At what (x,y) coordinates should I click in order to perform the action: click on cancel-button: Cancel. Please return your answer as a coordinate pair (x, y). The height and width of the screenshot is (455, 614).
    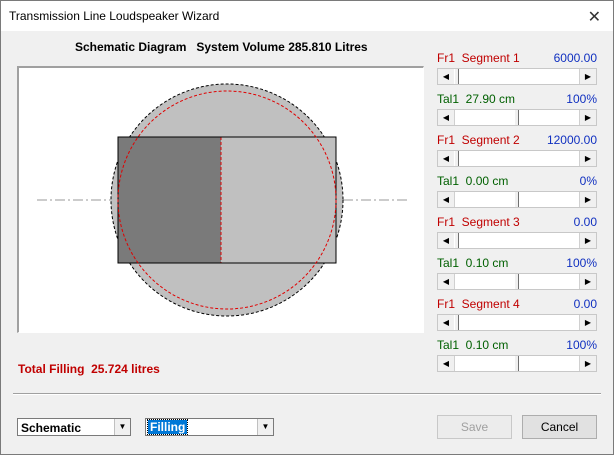
    Looking at the image, I should click on (559, 427).